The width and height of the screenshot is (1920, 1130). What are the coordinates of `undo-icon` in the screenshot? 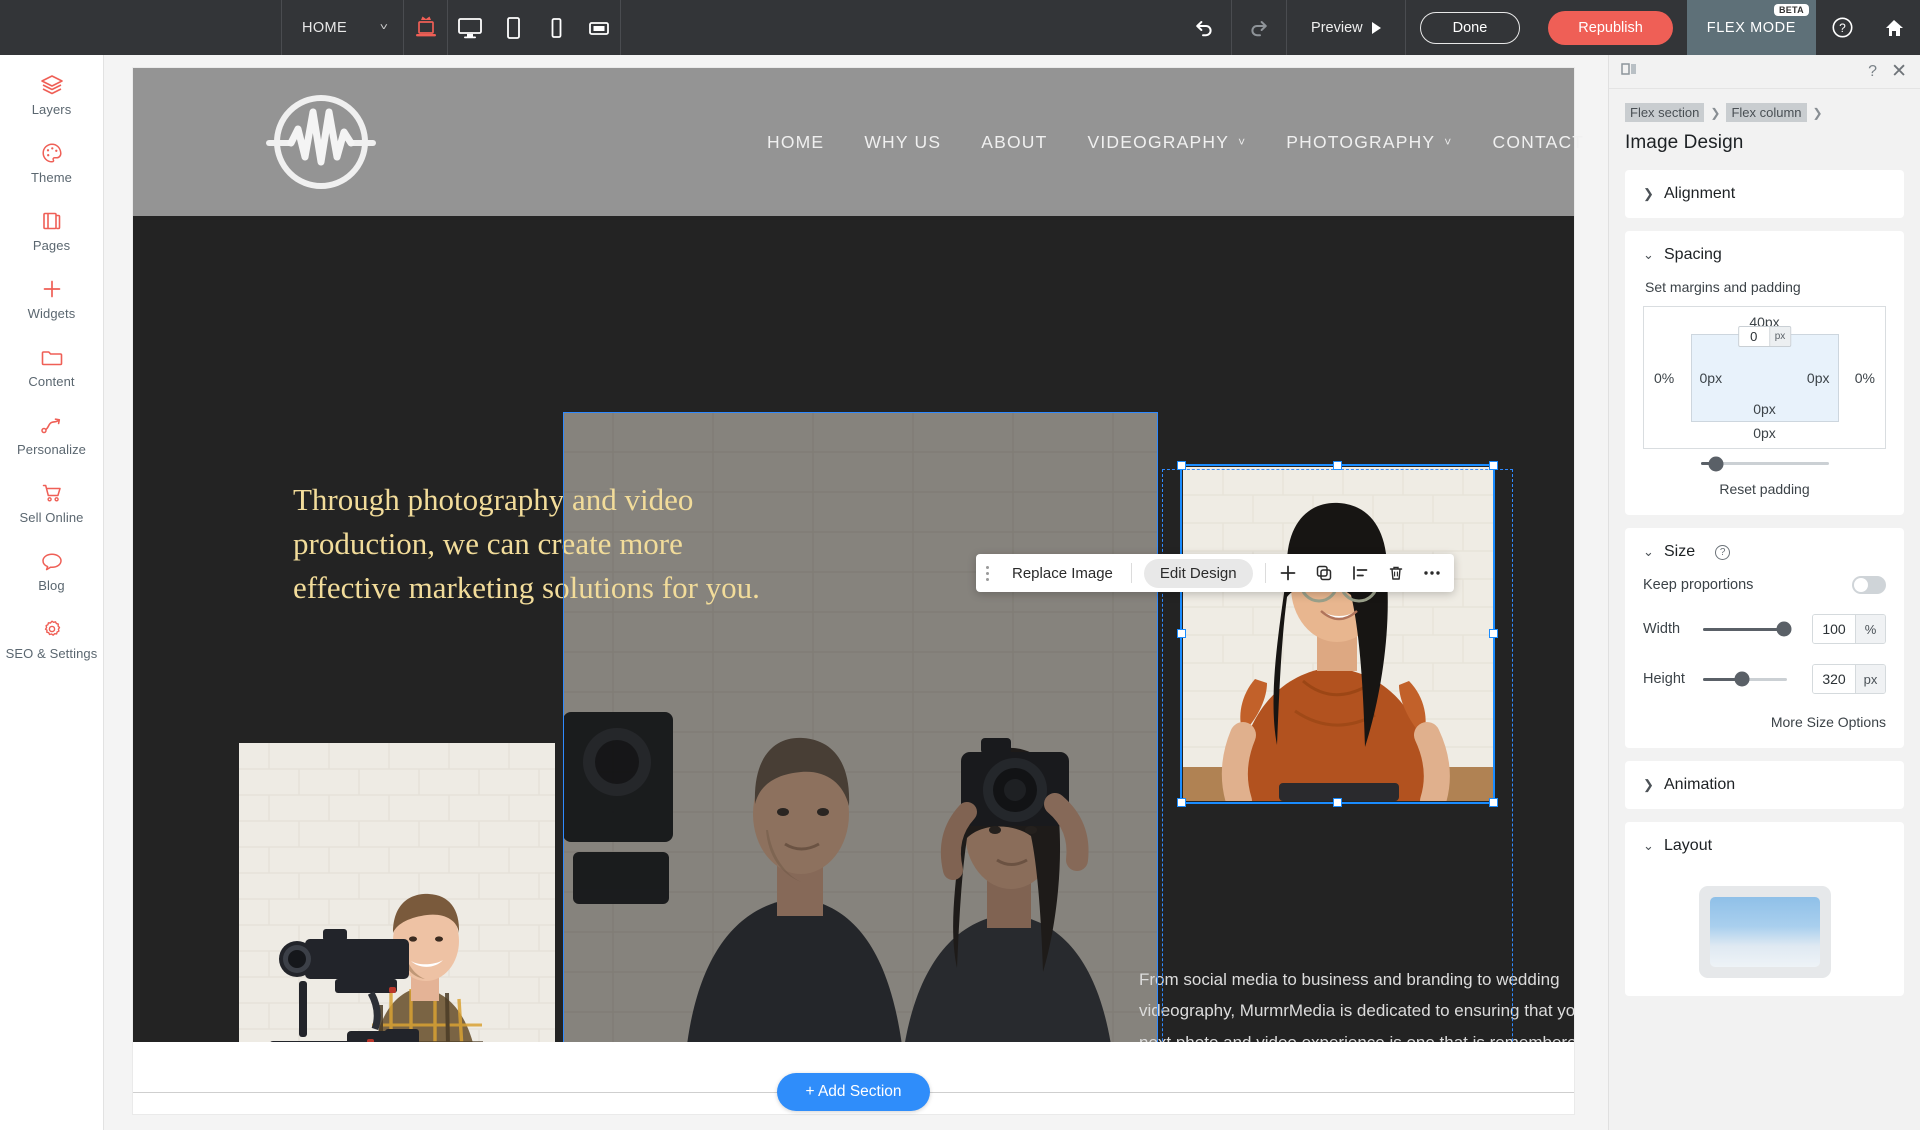 It's located at (1204, 27).